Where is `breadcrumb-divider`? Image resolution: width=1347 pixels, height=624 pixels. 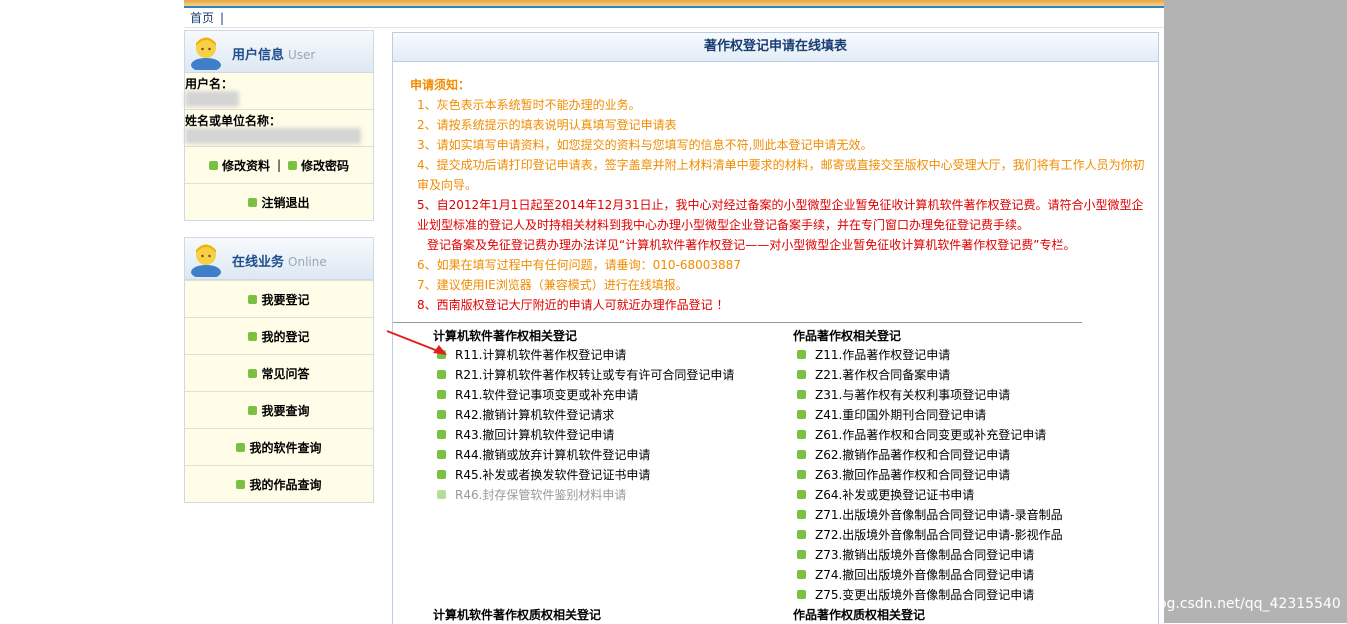 breadcrumb-divider is located at coordinates (674, 27).